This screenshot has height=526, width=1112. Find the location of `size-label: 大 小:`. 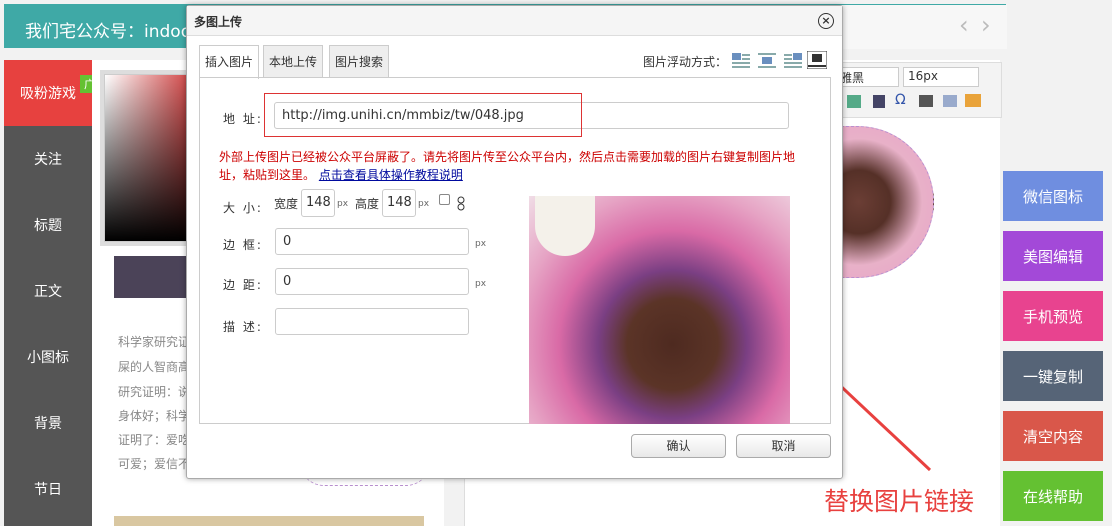

size-label: 大 小: is located at coordinates (243, 208).